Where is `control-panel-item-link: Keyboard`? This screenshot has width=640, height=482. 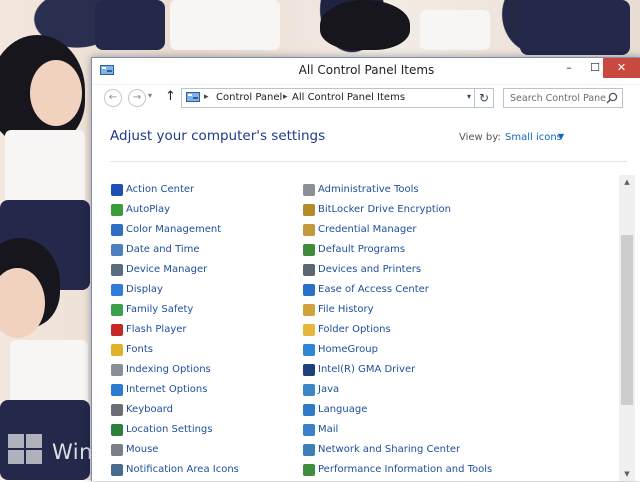 control-panel-item-link: Keyboard is located at coordinates (149, 409).